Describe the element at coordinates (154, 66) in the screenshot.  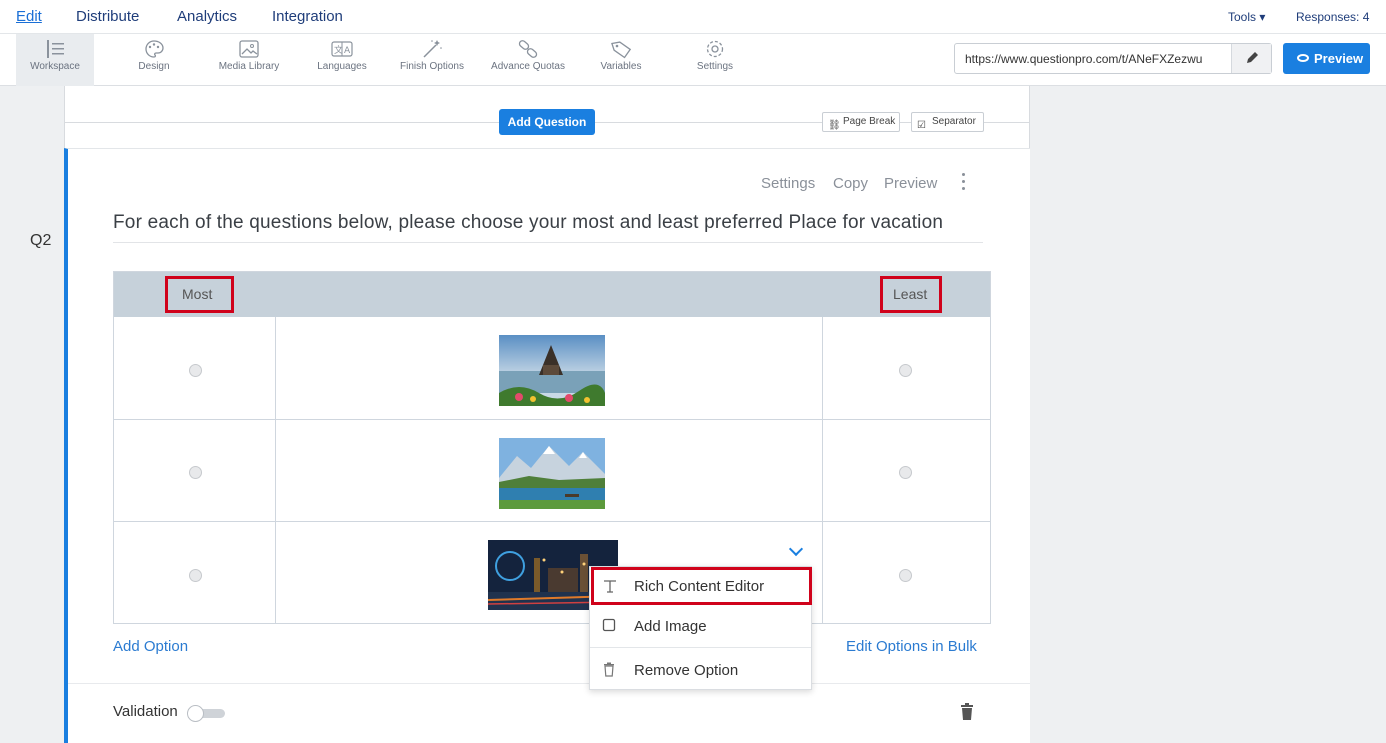
I see `toolbar-label: Design` at that location.